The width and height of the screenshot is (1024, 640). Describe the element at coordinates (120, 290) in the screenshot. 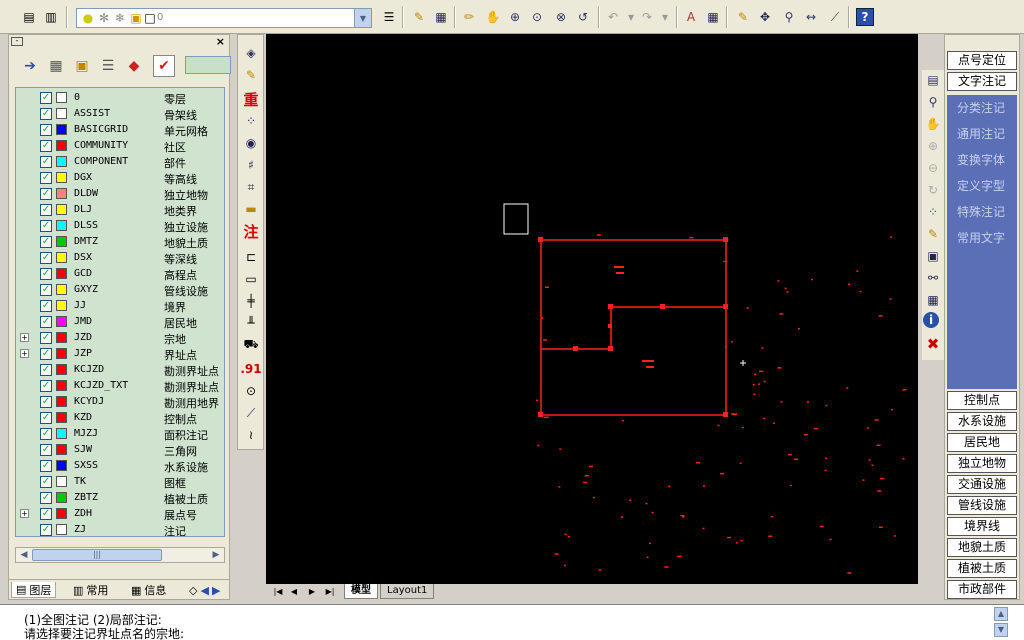

I see `layer-row: ✓ GXYZ 管线设施` at that location.